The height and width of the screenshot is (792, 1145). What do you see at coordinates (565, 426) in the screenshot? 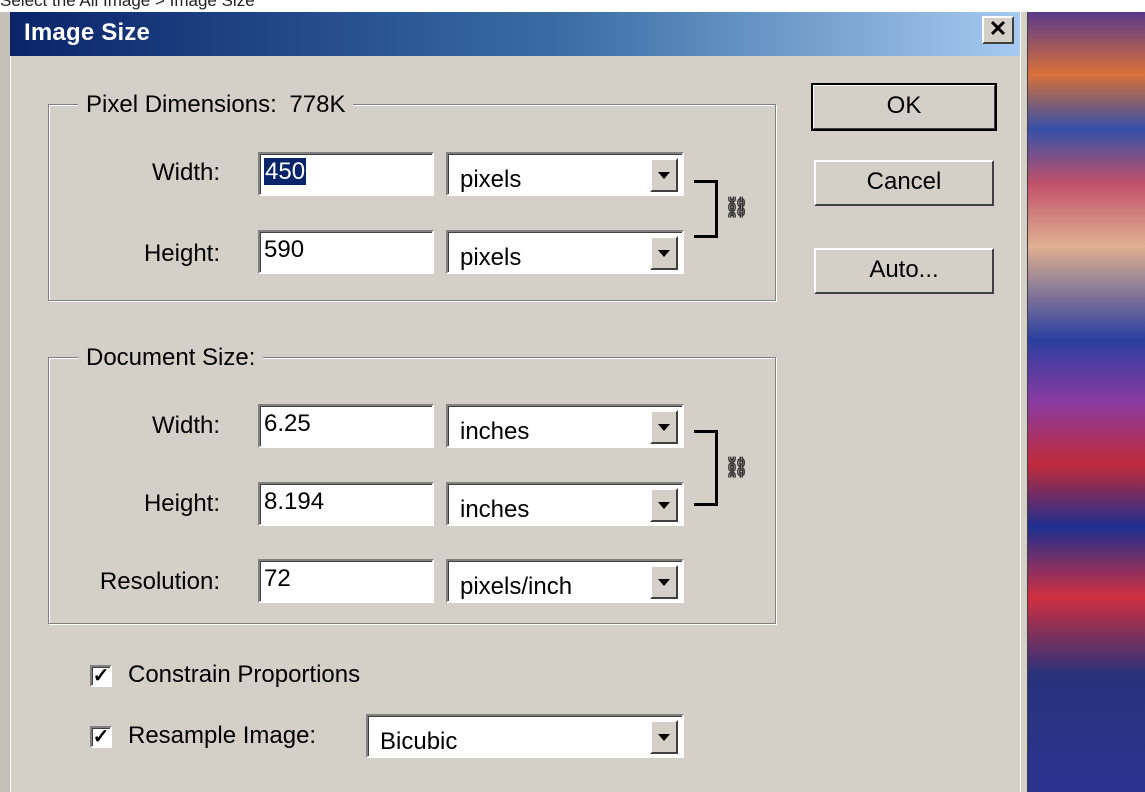
I see `doc-width-unit-select: inches` at bounding box center [565, 426].